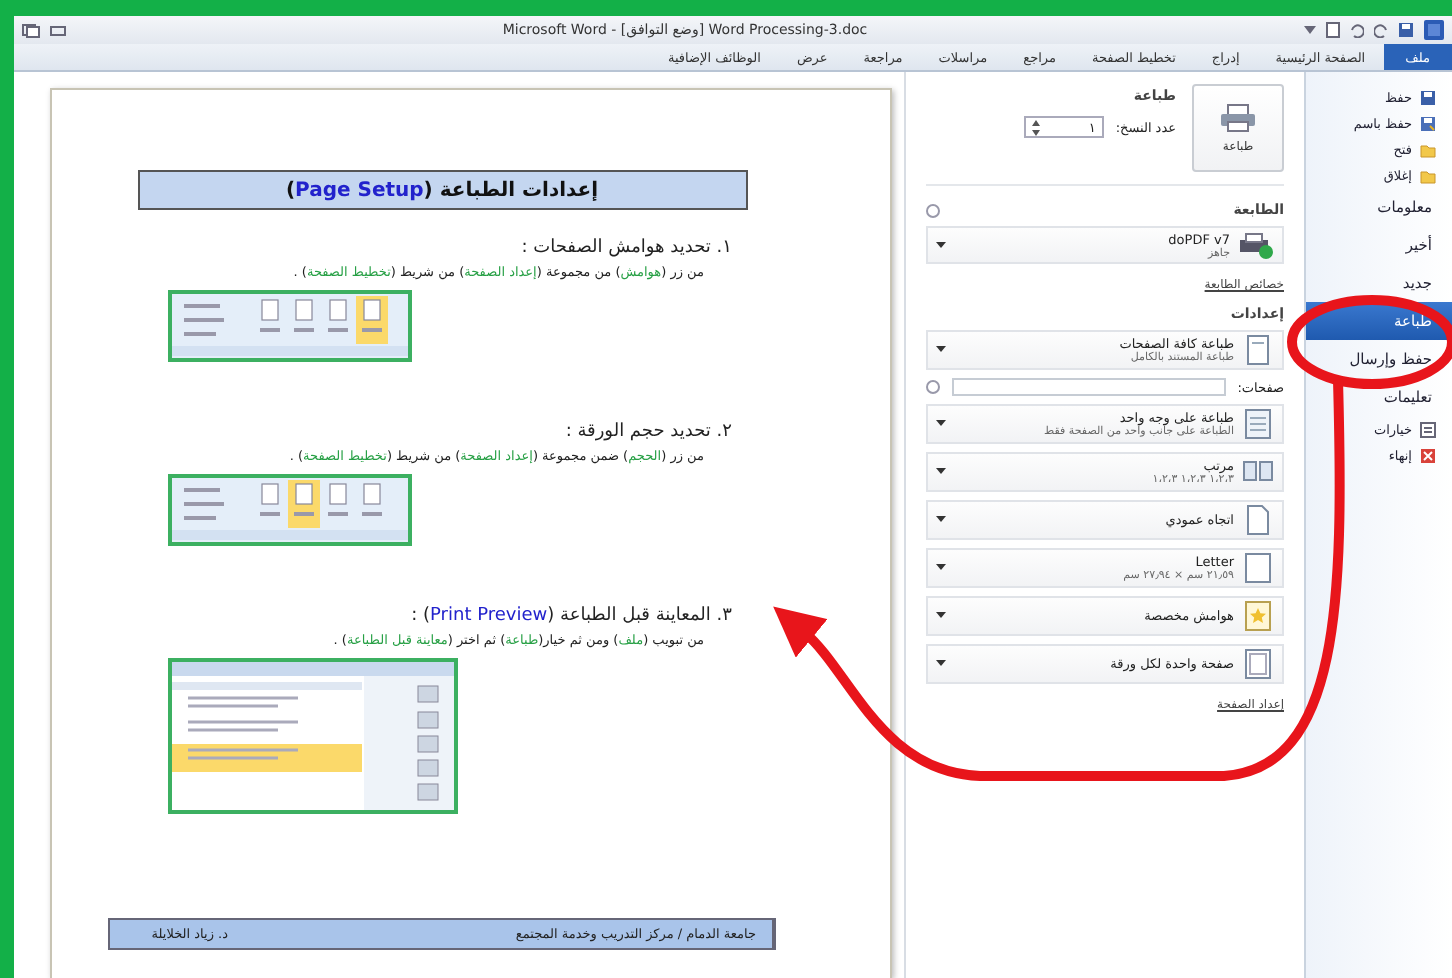 Image resolution: width=1452 pixels, height=978 pixels. What do you see at coordinates (1258, 350) in the screenshot?
I see `page-icon` at bounding box center [1258, 350].